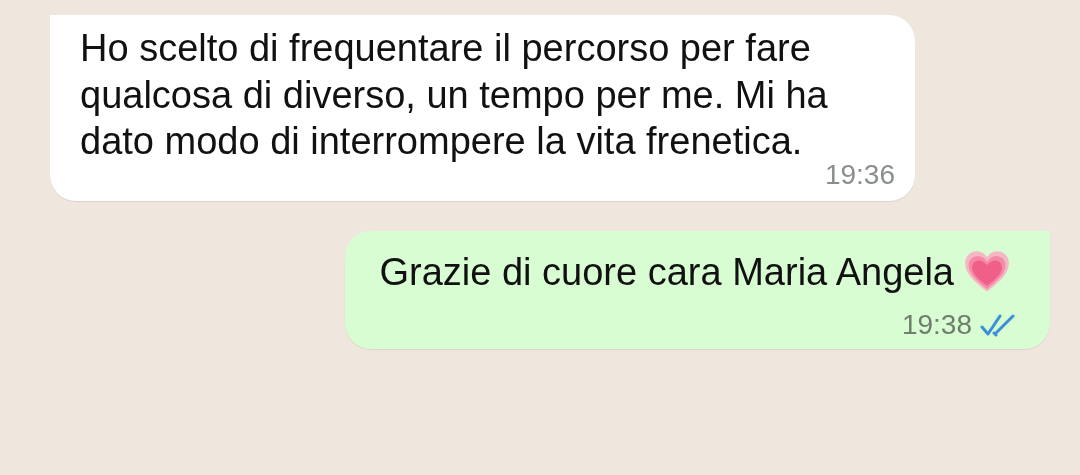 The height and width of the screenshot is (475, 1080). Describe the element at coordinates (936, 325) in the screenshot. I see `message-time: 19:38` at that location.